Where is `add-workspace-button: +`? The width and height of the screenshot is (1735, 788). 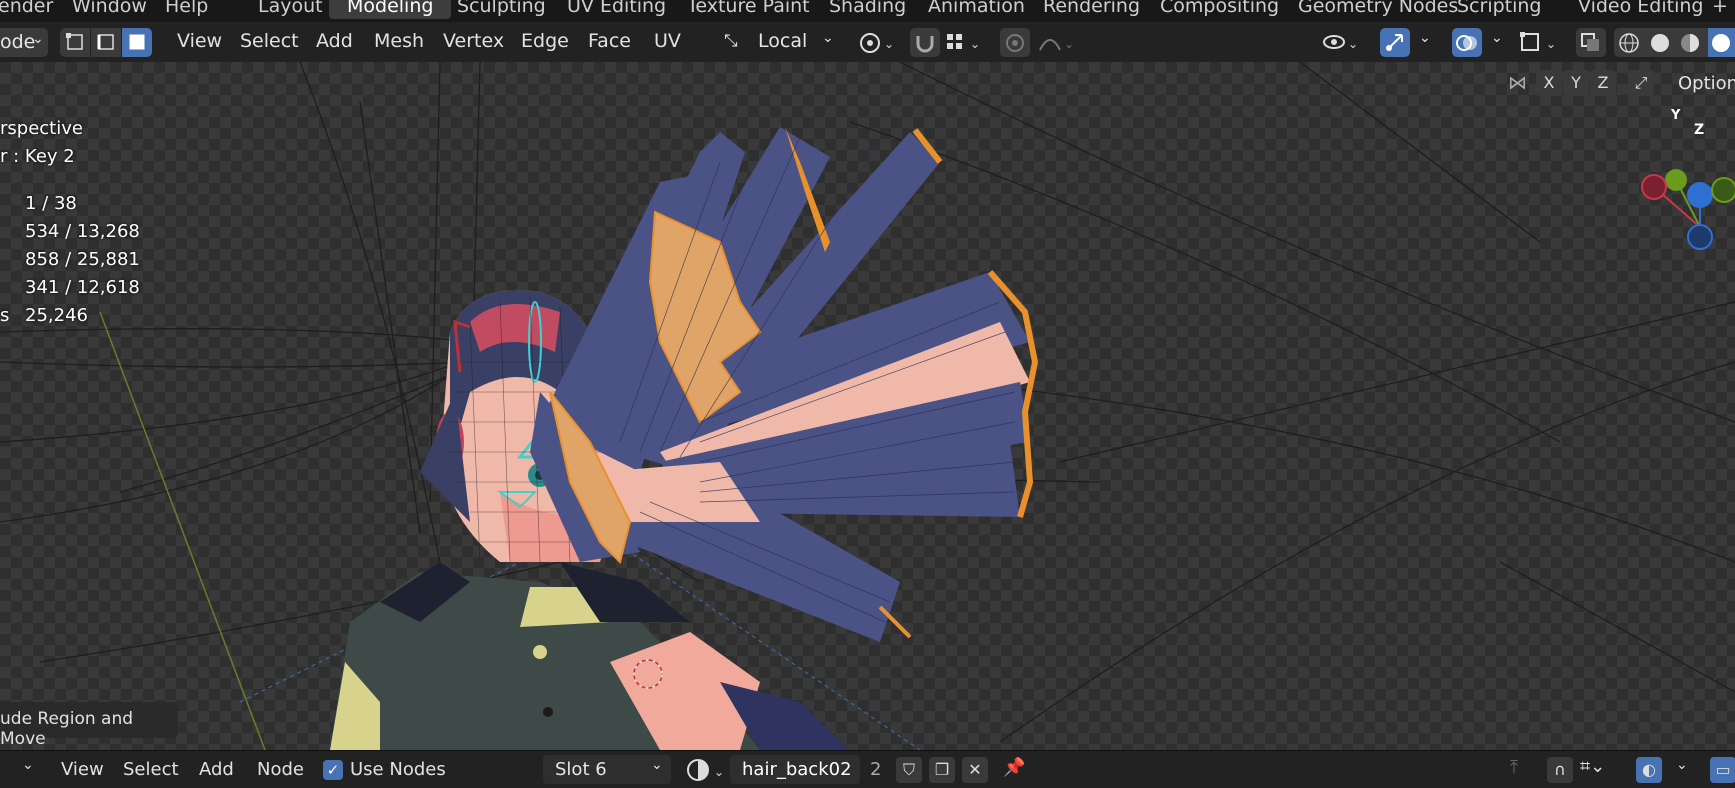
add-workspace-button: + is located at coordinates (1720, 9).